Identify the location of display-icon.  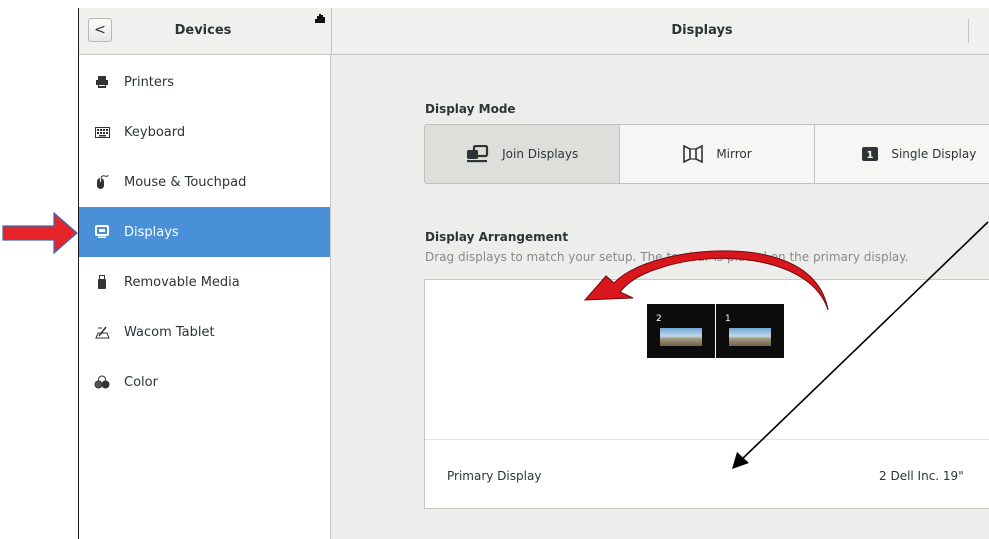
(102, 232).